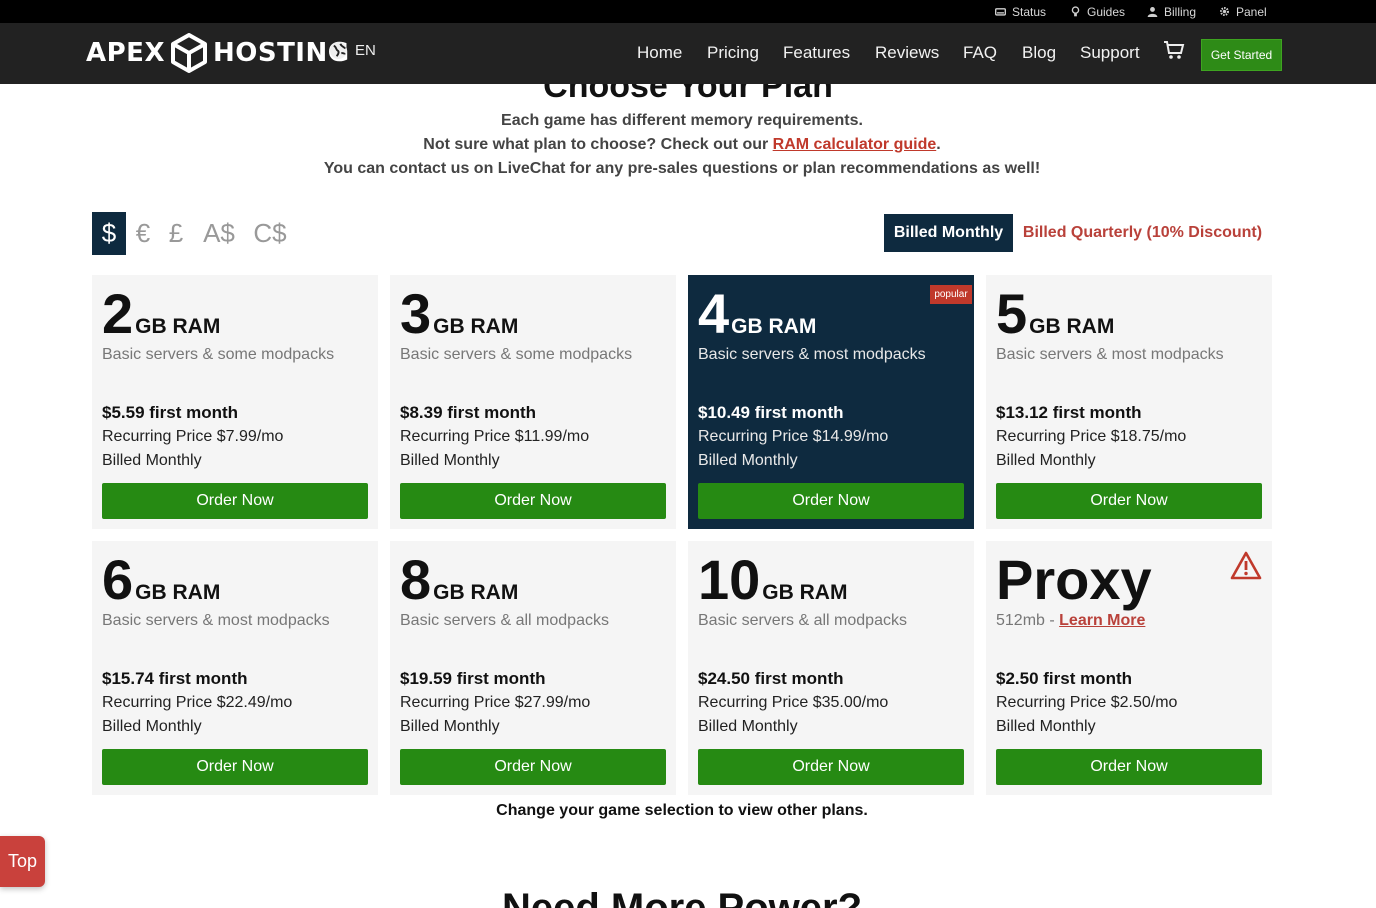 This screenshot has width=1376, height=908. Describe the element at coordinates (816, 53) in the screenshot. I see `nav-features: Features` at that location.